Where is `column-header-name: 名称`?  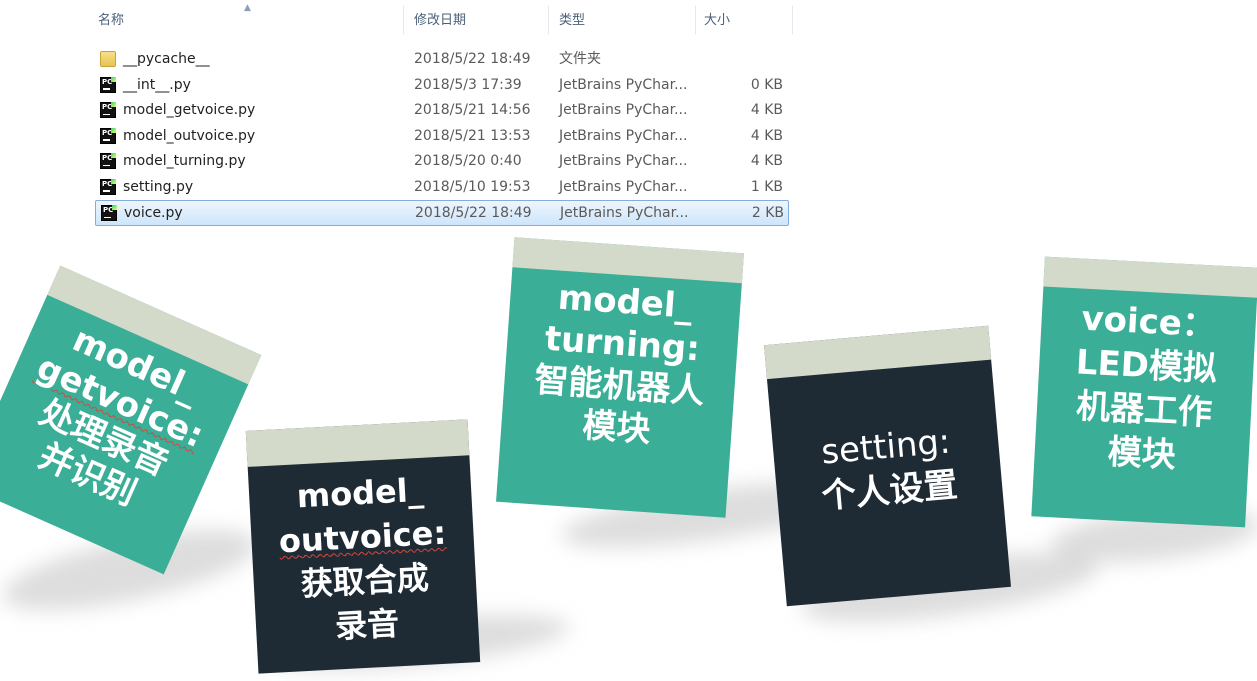
column-header-name: 名称 is located at coordinates (111, 21).